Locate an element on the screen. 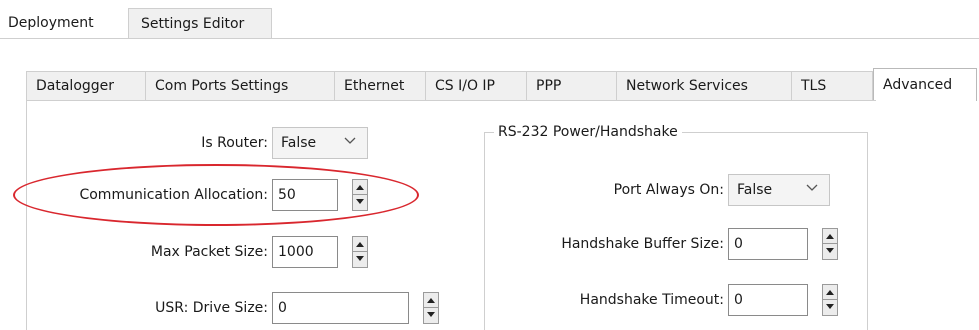  tab-label: Datalogger is located at coordinates (75, 86).